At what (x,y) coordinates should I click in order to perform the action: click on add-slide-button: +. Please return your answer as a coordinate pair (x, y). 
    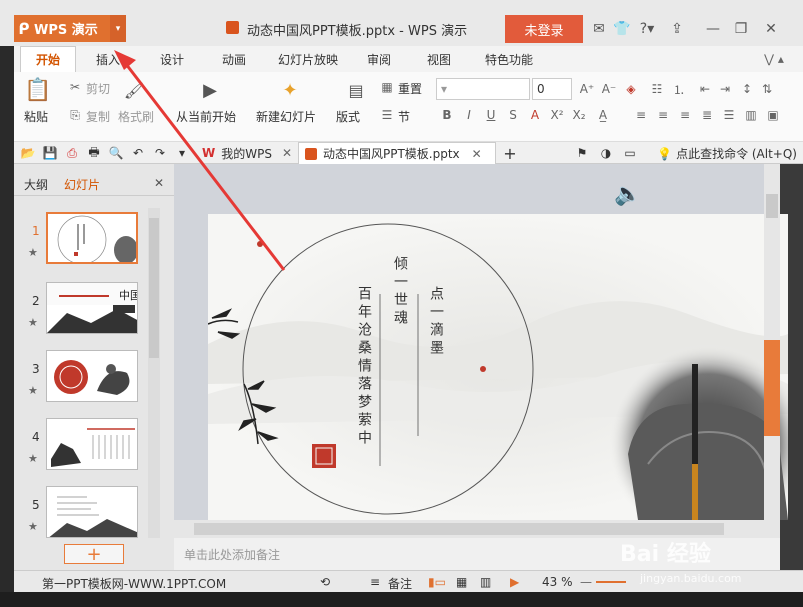
    Looking at the image, I should click on (94, 554).